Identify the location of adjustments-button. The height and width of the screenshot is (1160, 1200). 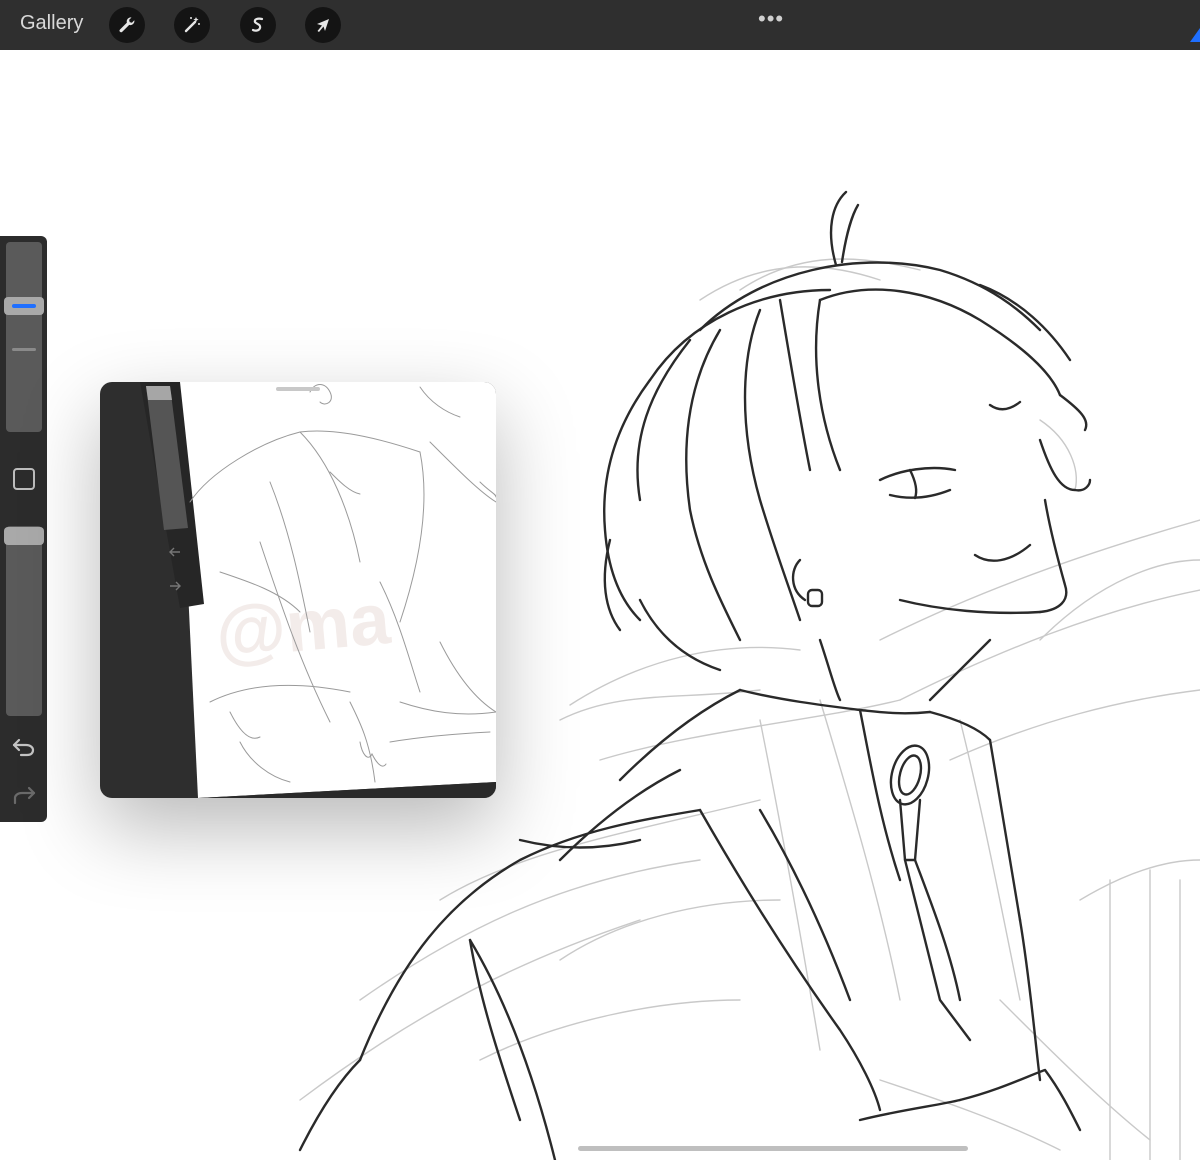
(192, 25).